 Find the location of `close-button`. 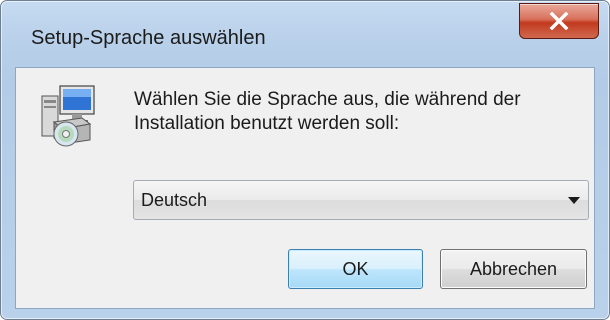

close-button is located at coordinates (559, 21).